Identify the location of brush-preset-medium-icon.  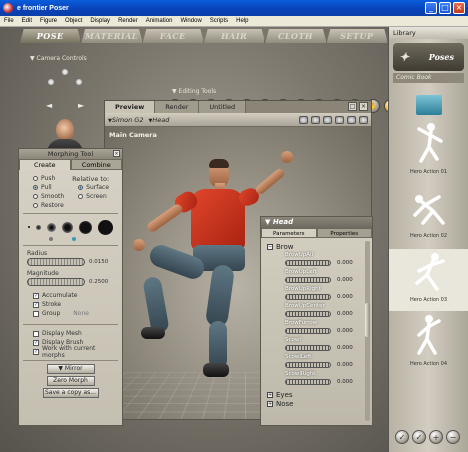
(67, 227).